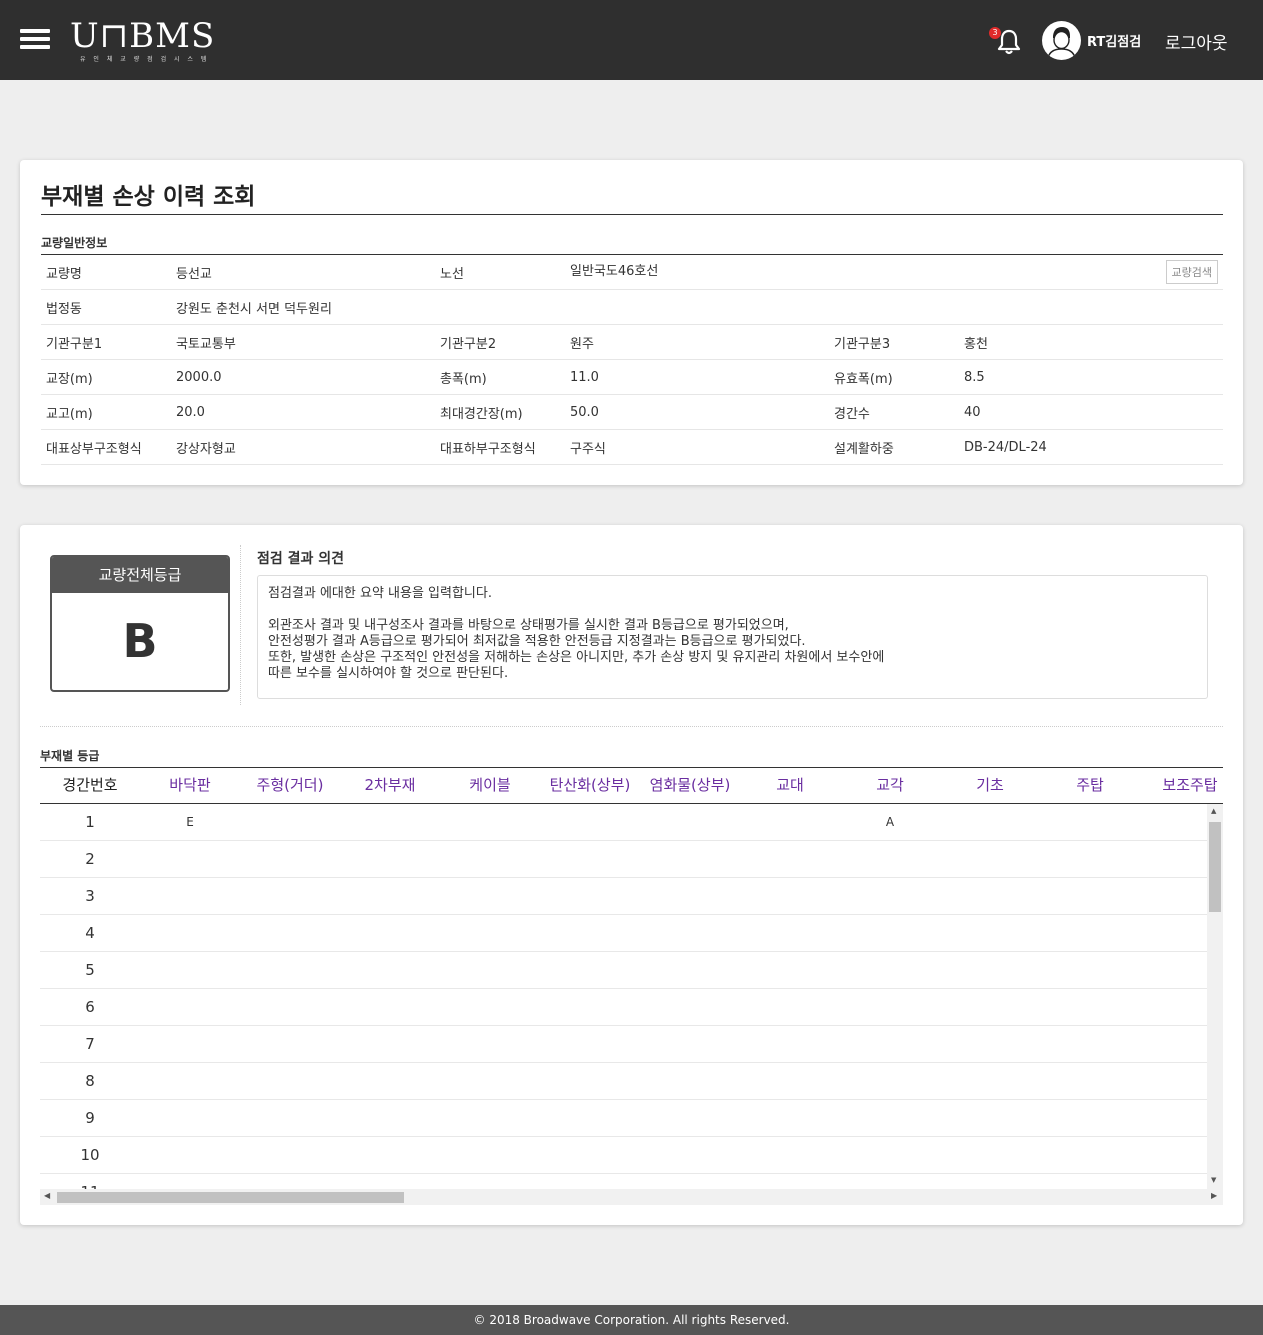 This screenshot has height=1335, width=1263. What do you see at coordinates (90, 1181) in the screenshot?
I see `span-number-cell: 11` at bounding box center [90, 1181].